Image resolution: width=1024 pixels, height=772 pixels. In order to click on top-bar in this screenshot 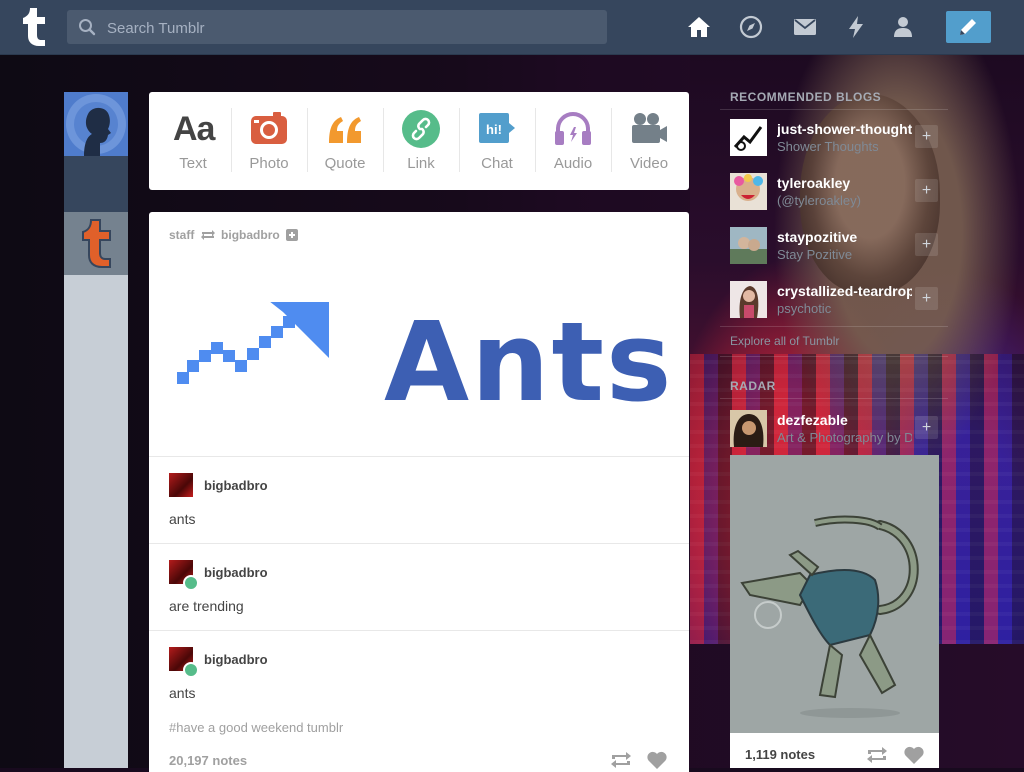, I will do `click(512, 27)`.